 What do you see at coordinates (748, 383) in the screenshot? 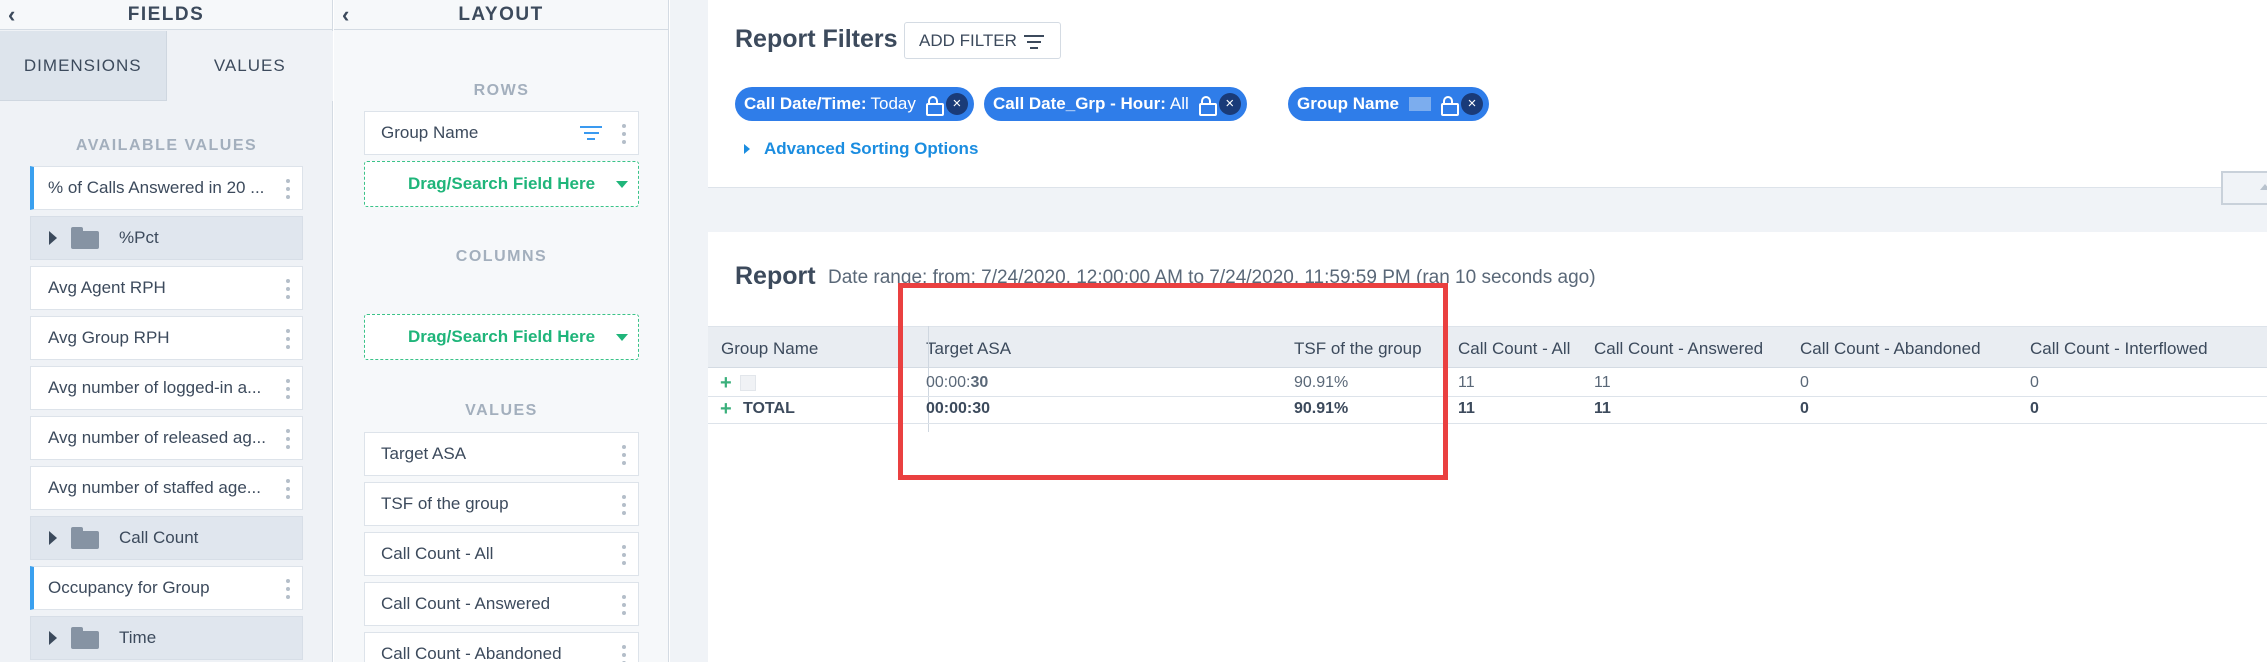
I see `group-name-cell` at bounding box center [748, 383].